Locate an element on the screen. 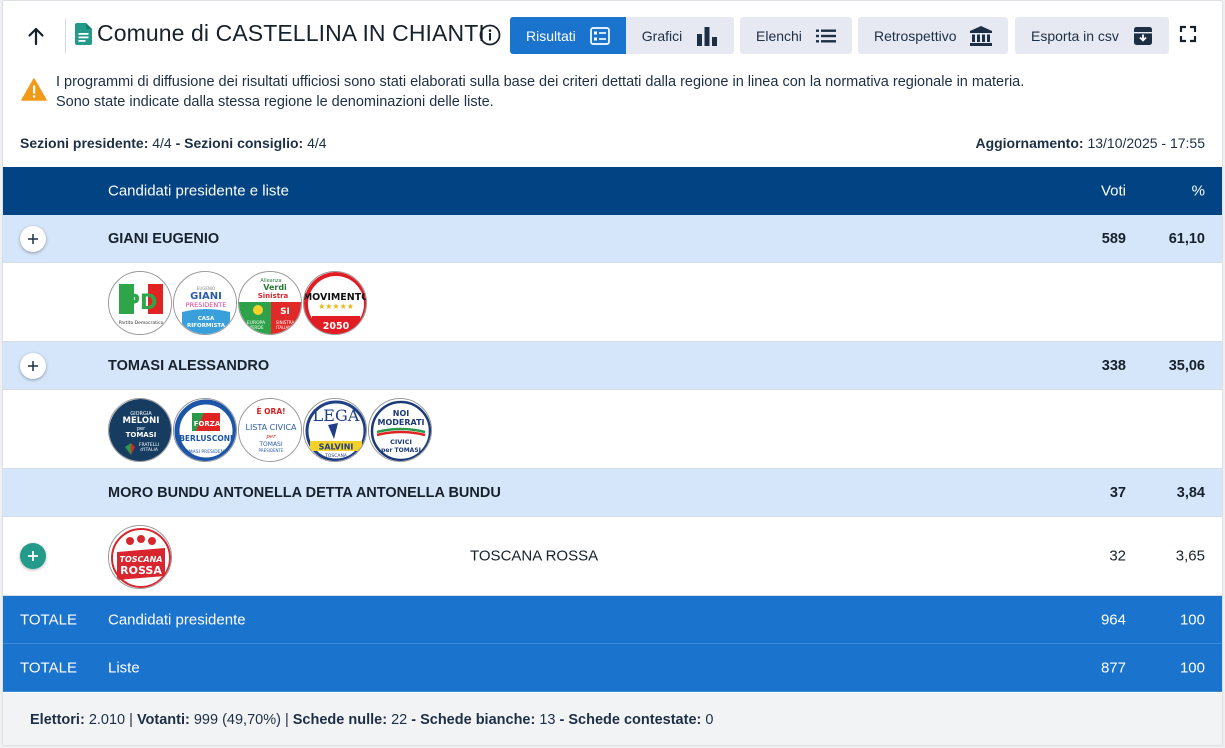  schede-contestate-value: 0 is located at coordinates (709, 720).